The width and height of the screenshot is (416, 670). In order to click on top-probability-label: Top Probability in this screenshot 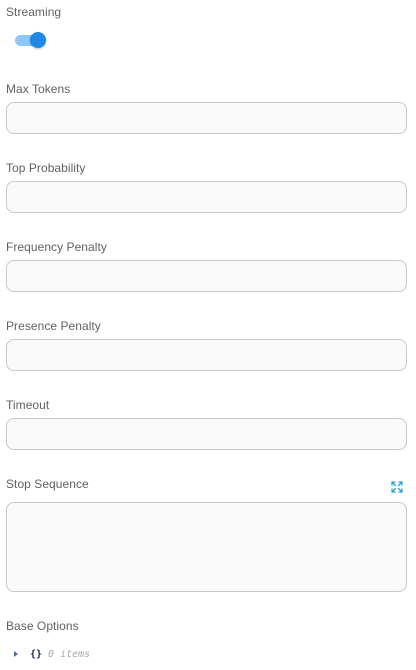, I will do `click(46, 168)`.